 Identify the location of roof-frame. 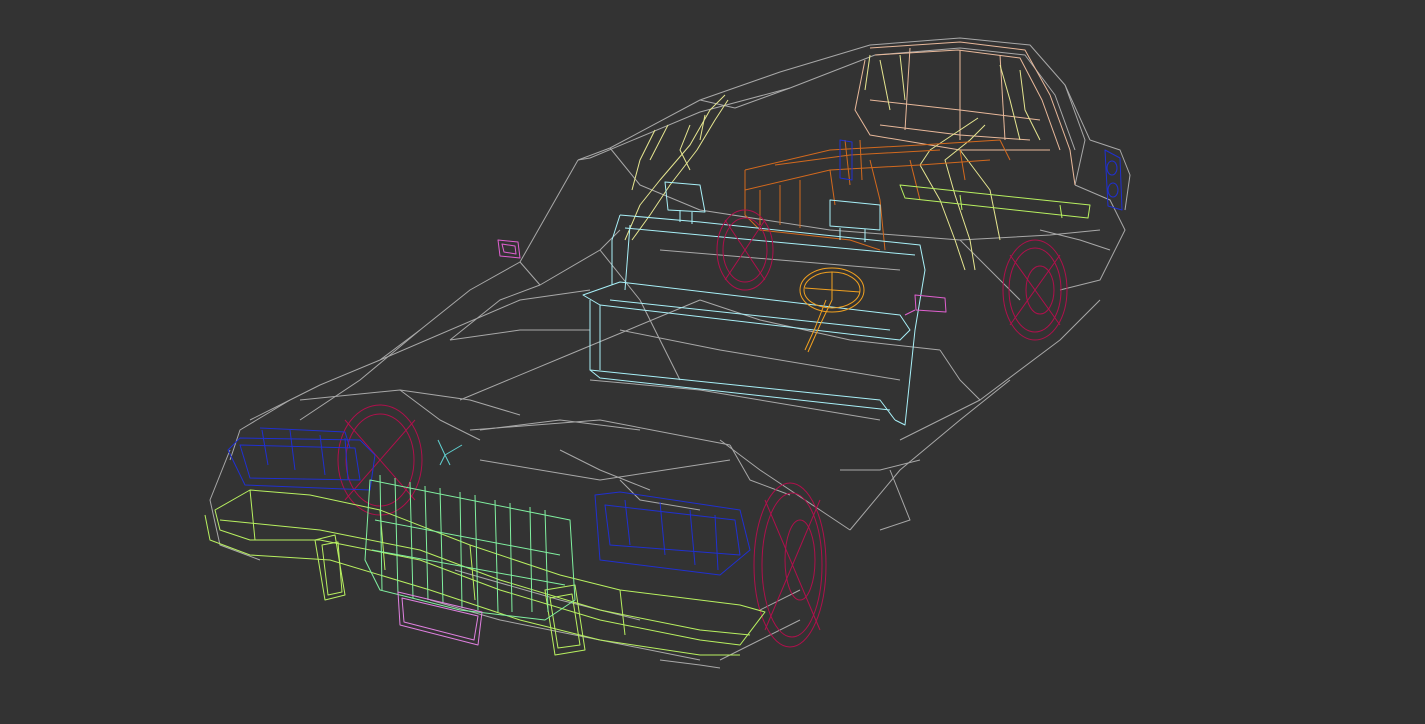
(965, 113).